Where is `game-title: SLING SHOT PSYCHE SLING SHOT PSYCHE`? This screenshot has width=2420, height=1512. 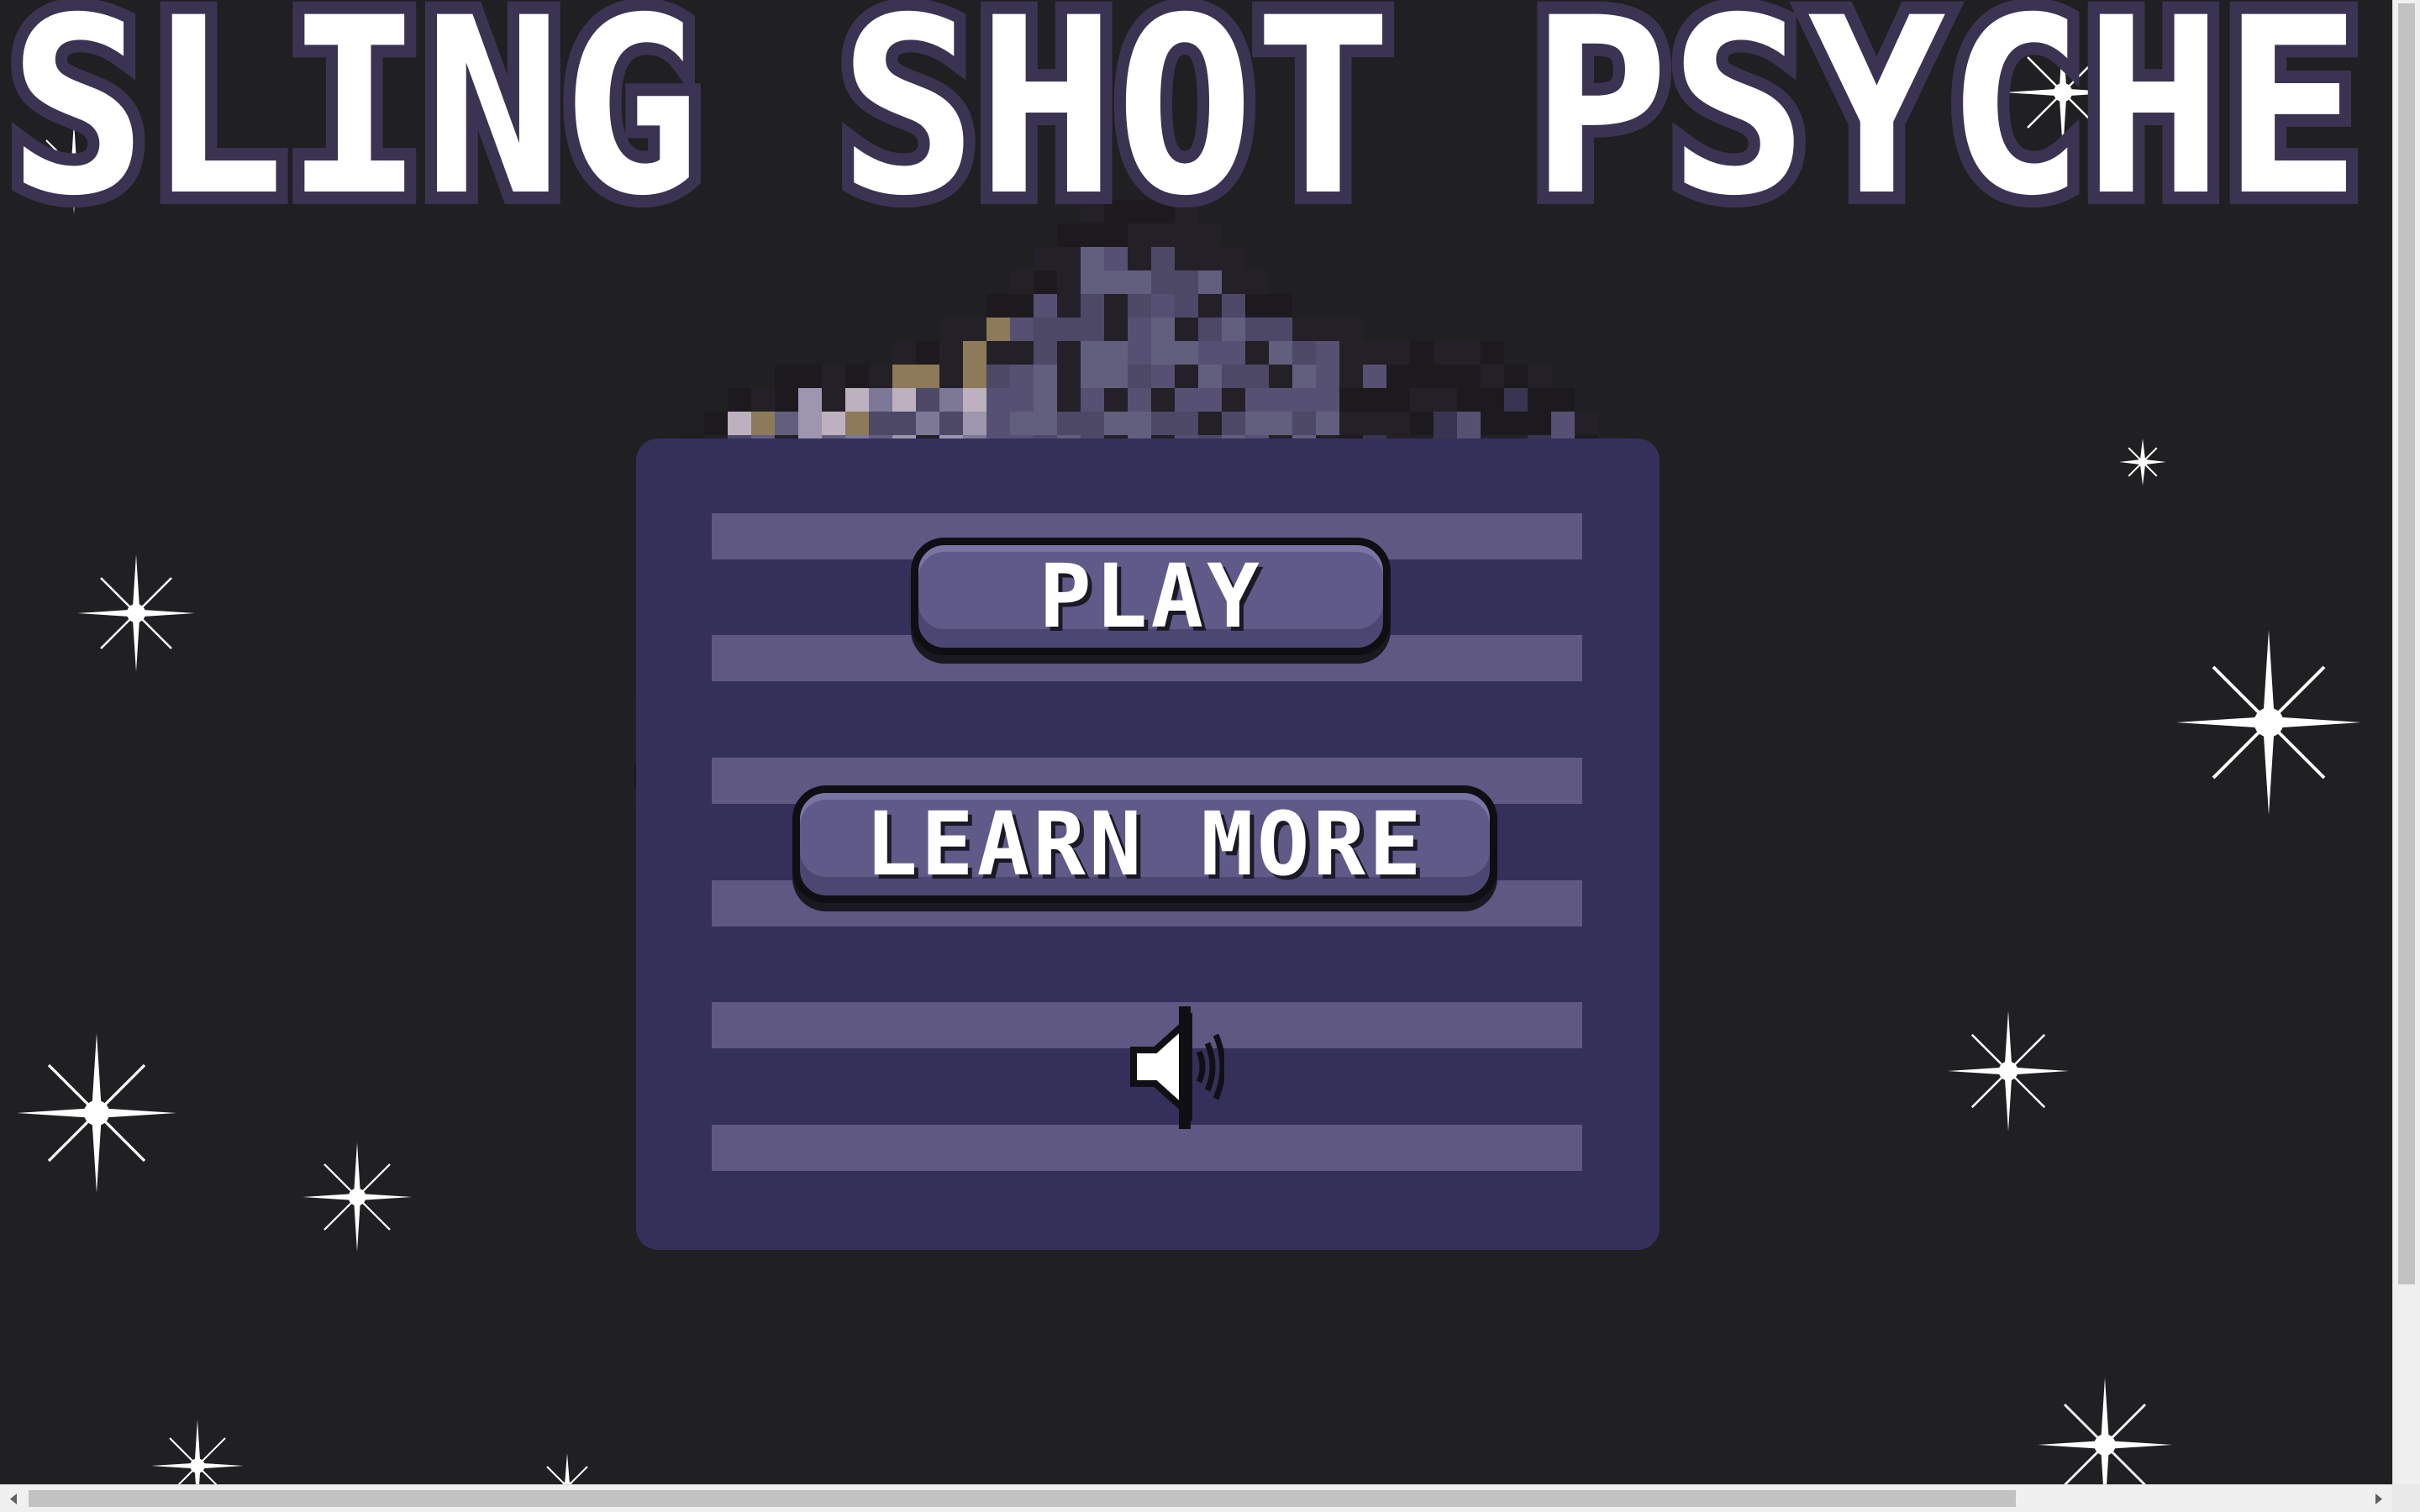
game-title: SLING SHOT PSYCHE SLING SHOT PSYCHE is located at coordinates (1187, 113).